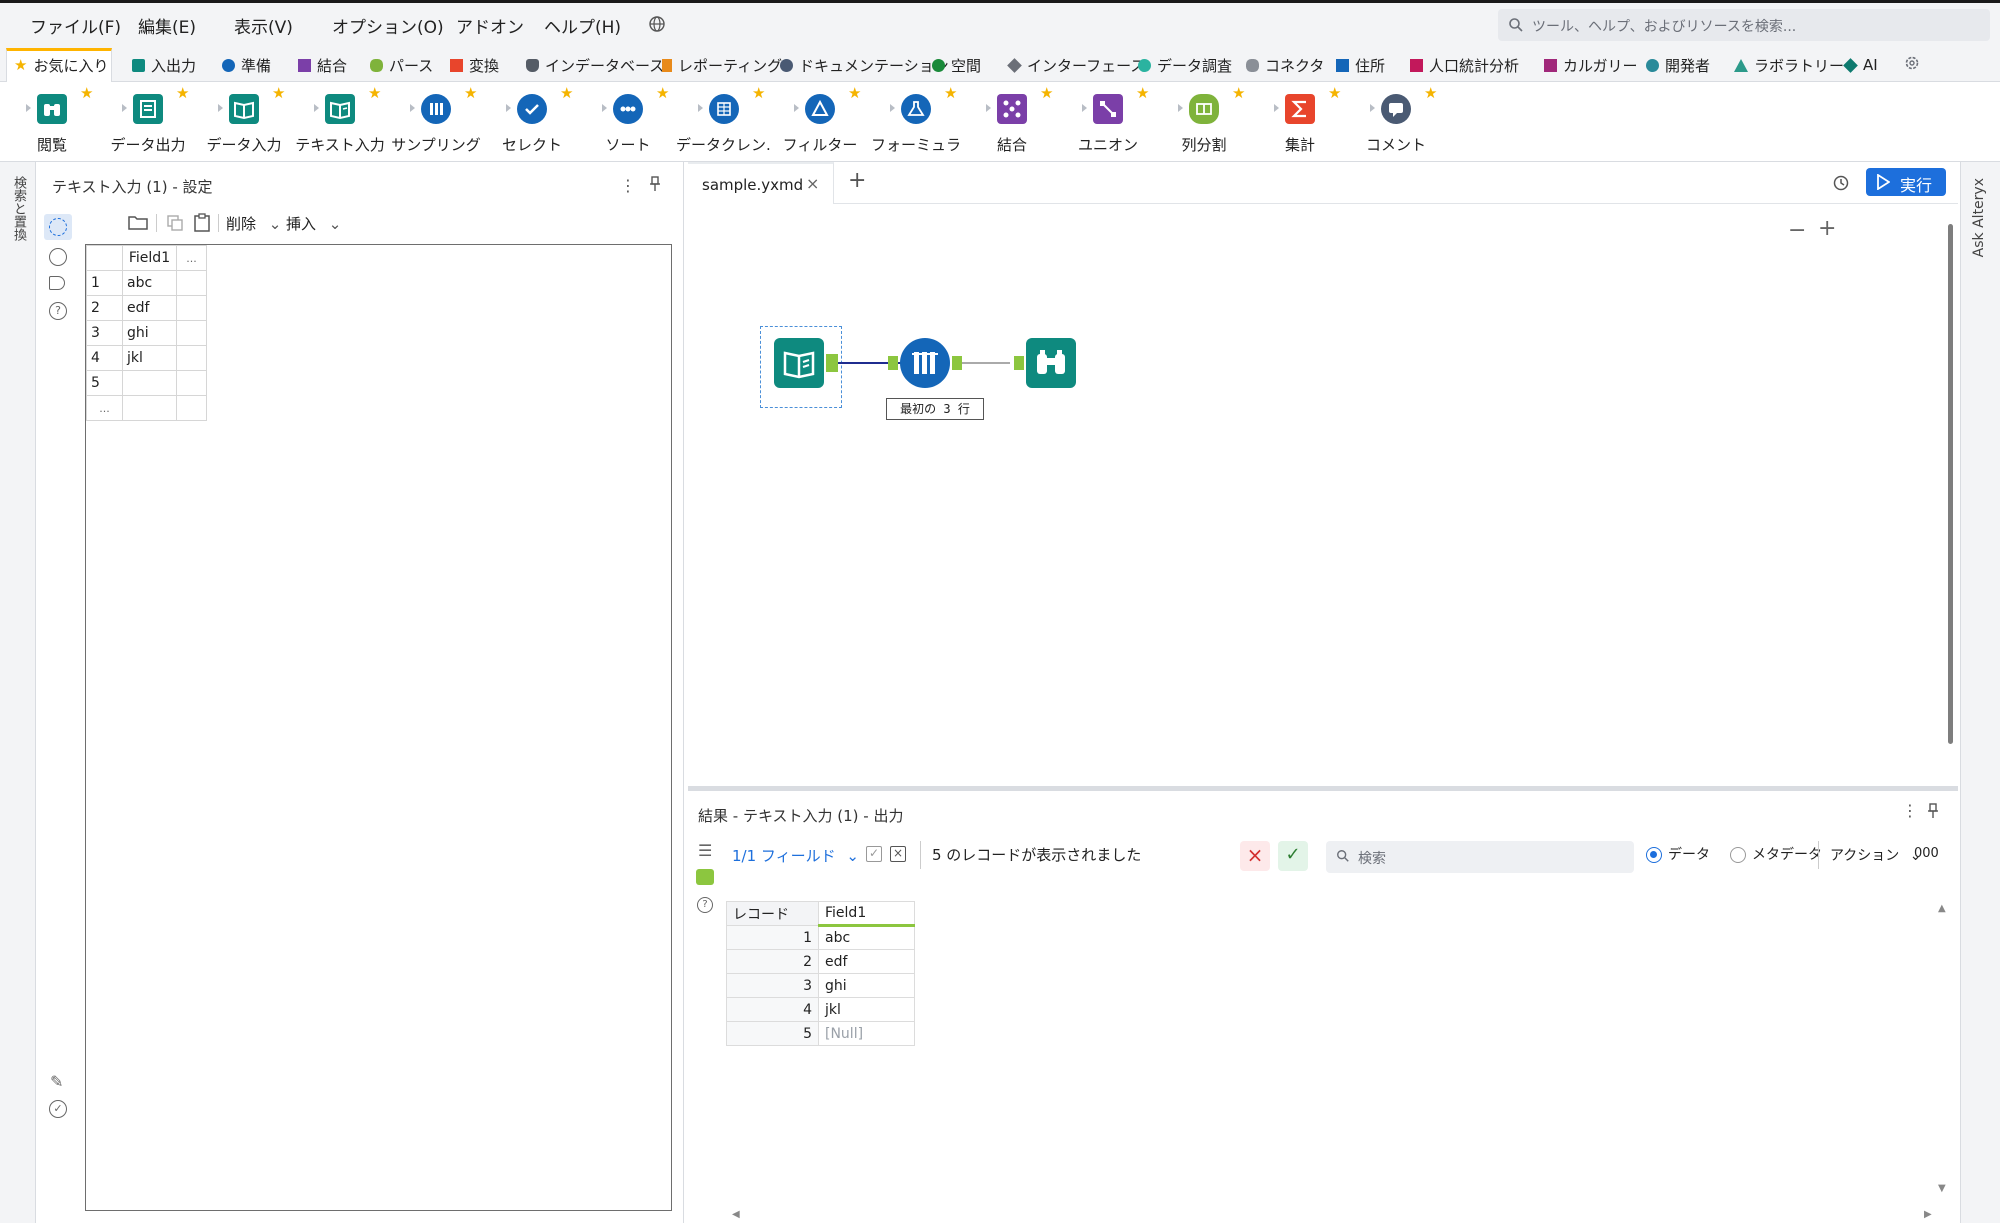 Image resolution: width=2000 pixels, height=1223 pixels. Describe the element at coordinates (1789, 65) in the screenshot. I see `tab-laboratory: ラボラトリー` at that location.